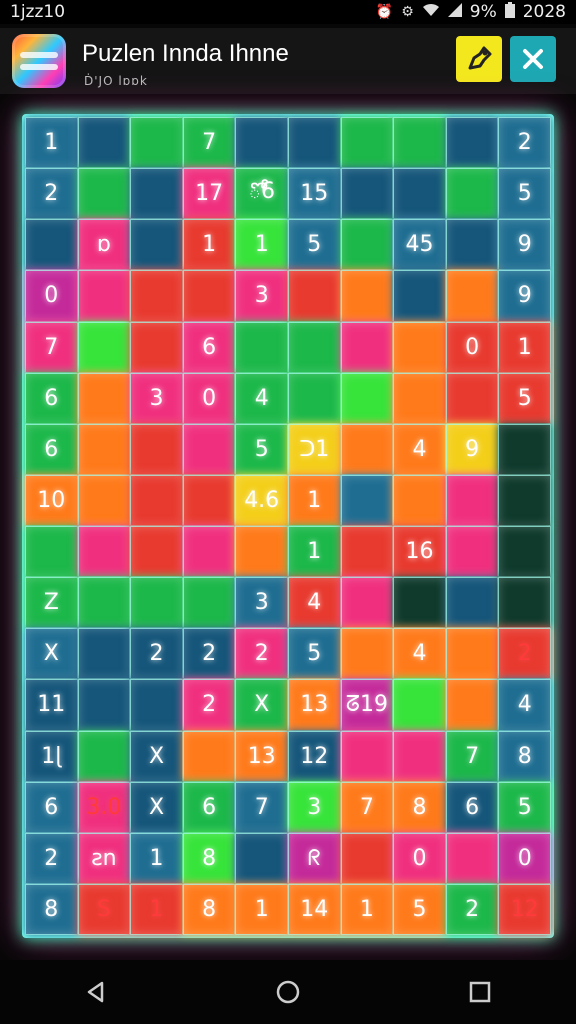  Describe the element at coordinates (96, 992) in the screenshot. I see `back-button` at that location.